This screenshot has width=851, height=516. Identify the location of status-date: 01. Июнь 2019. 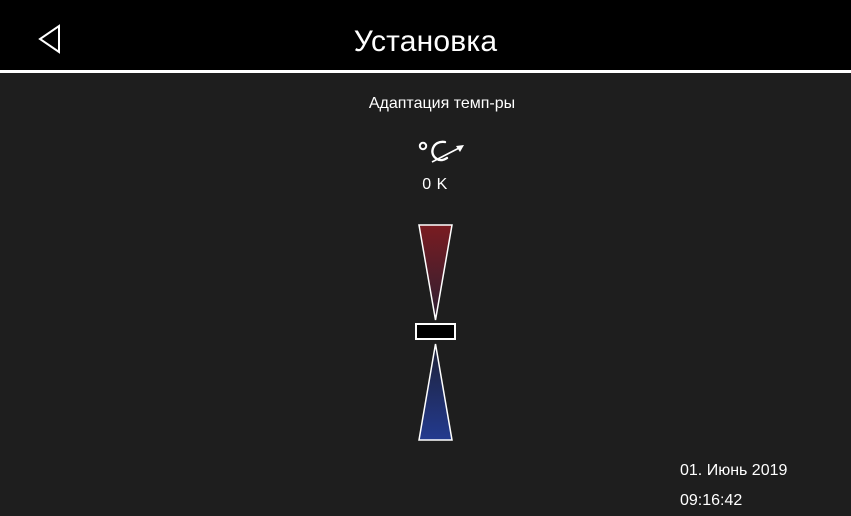
(734, 470).